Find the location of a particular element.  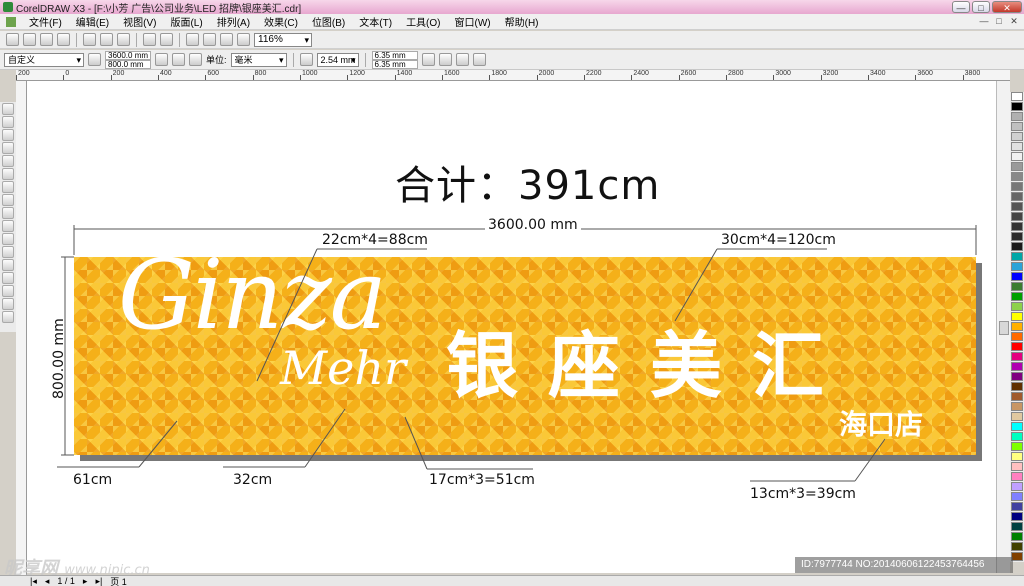

document-icon is located at coordinates (11, 21).